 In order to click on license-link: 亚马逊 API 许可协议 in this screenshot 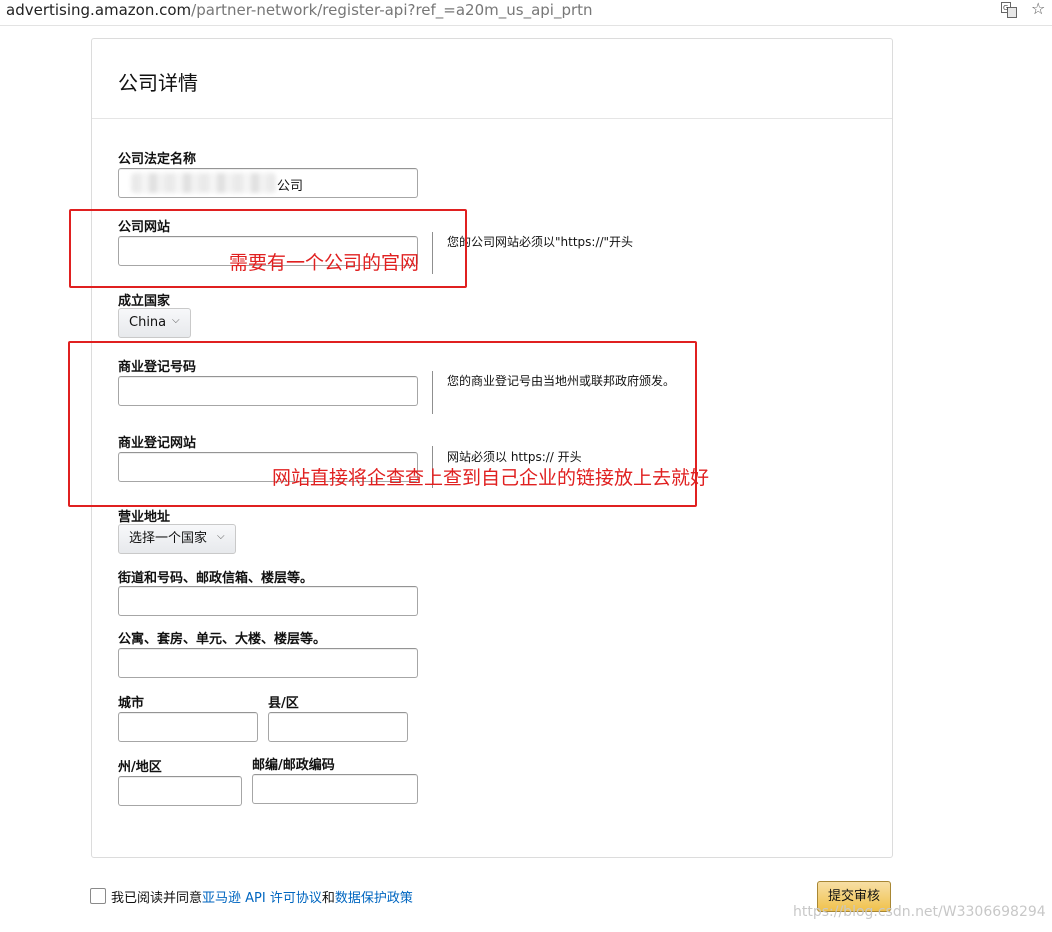, I will do `click(262, 898)`.